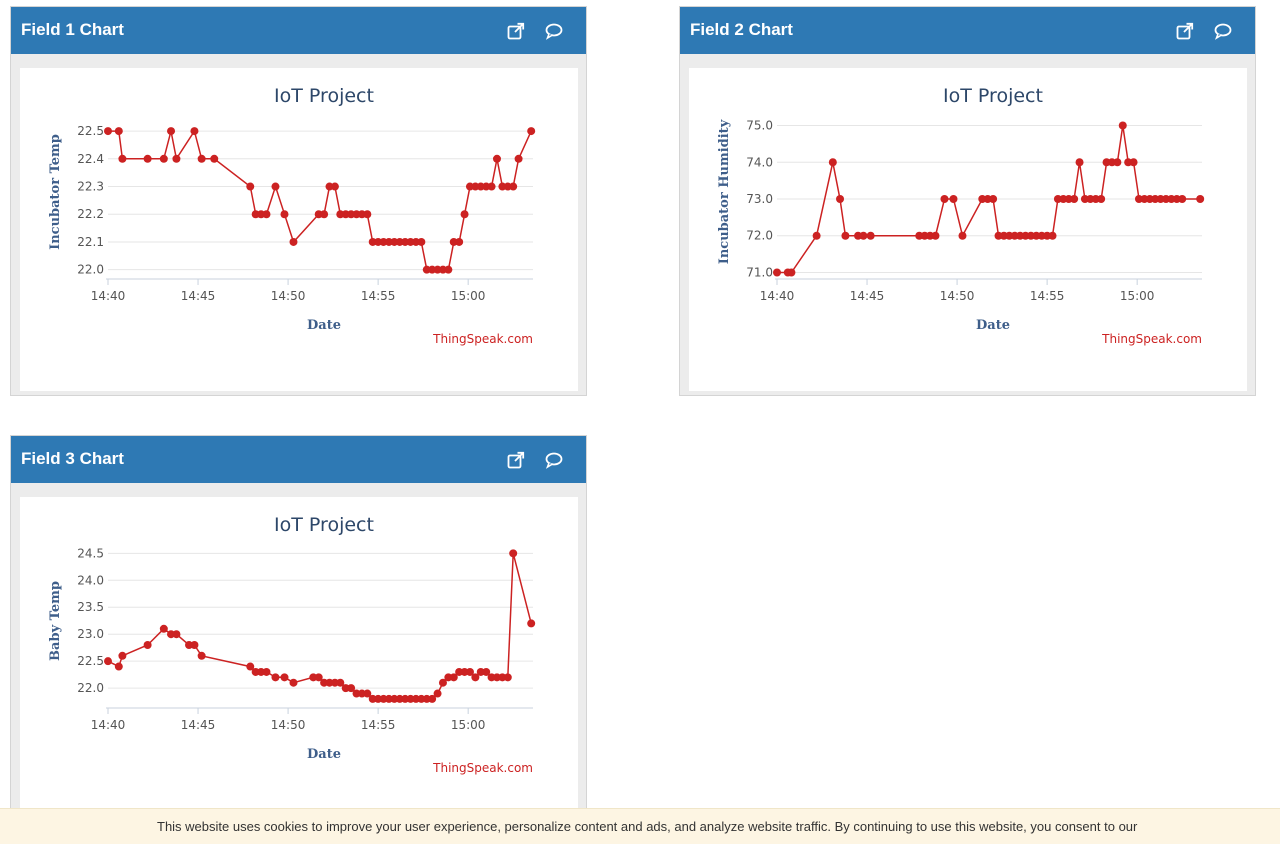 The width and height of the screenshot is (1280, 844). I want to click on y-tick-label: 23.5, so click(90, 607).